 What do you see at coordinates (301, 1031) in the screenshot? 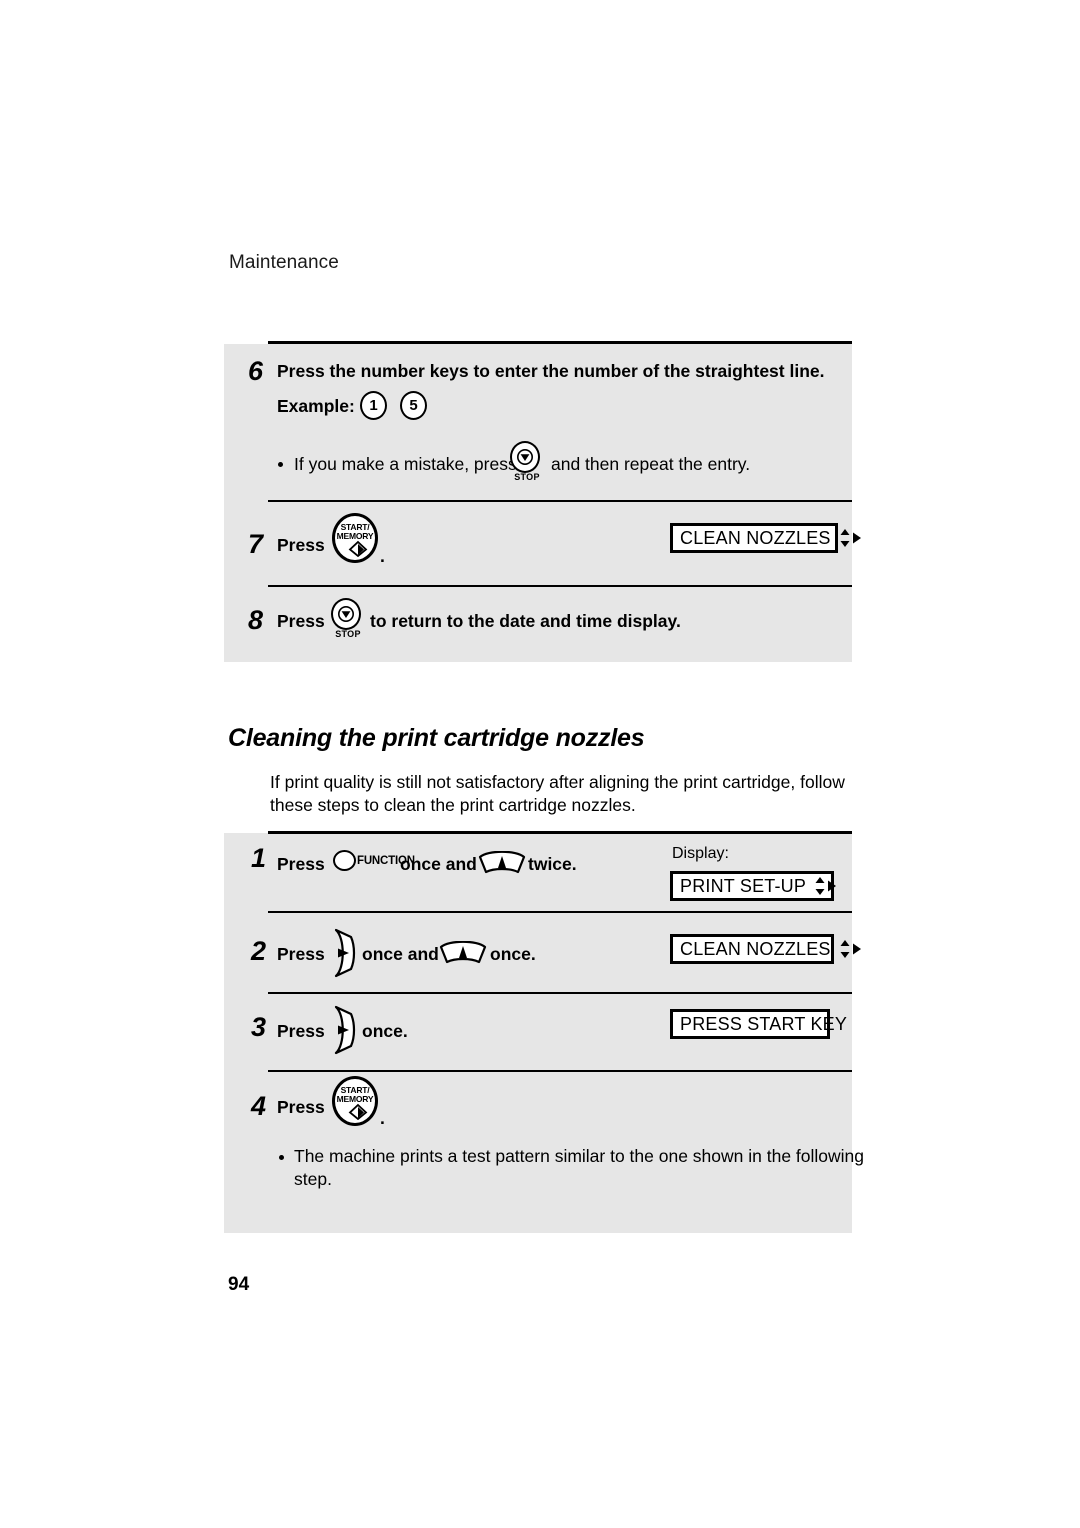
I see `step-3-press-label: Press` at bounding box center [301, 1031].